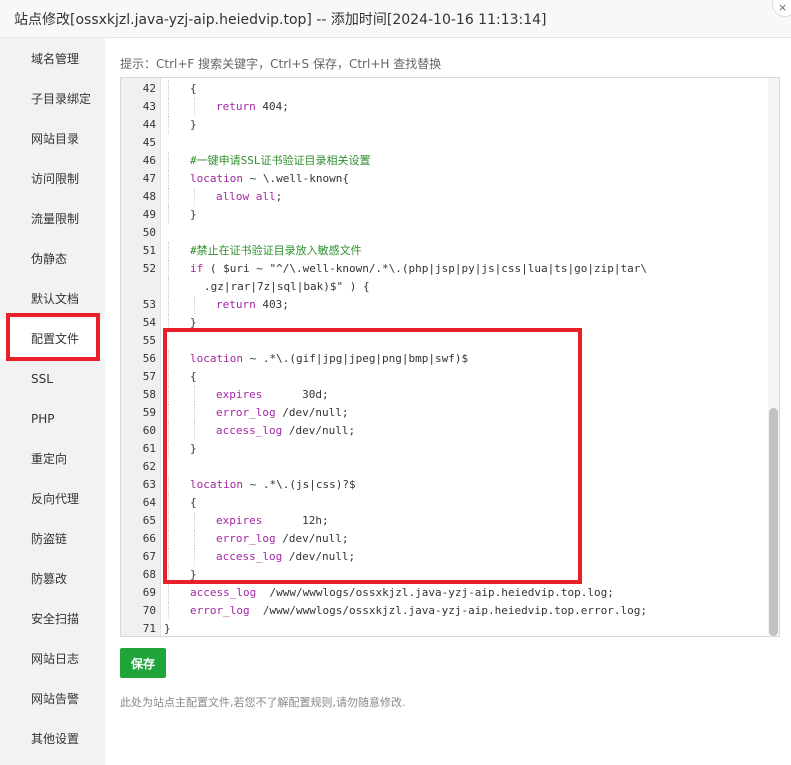  I want to click on sidebar-item: 重定向, so click(52, 459).